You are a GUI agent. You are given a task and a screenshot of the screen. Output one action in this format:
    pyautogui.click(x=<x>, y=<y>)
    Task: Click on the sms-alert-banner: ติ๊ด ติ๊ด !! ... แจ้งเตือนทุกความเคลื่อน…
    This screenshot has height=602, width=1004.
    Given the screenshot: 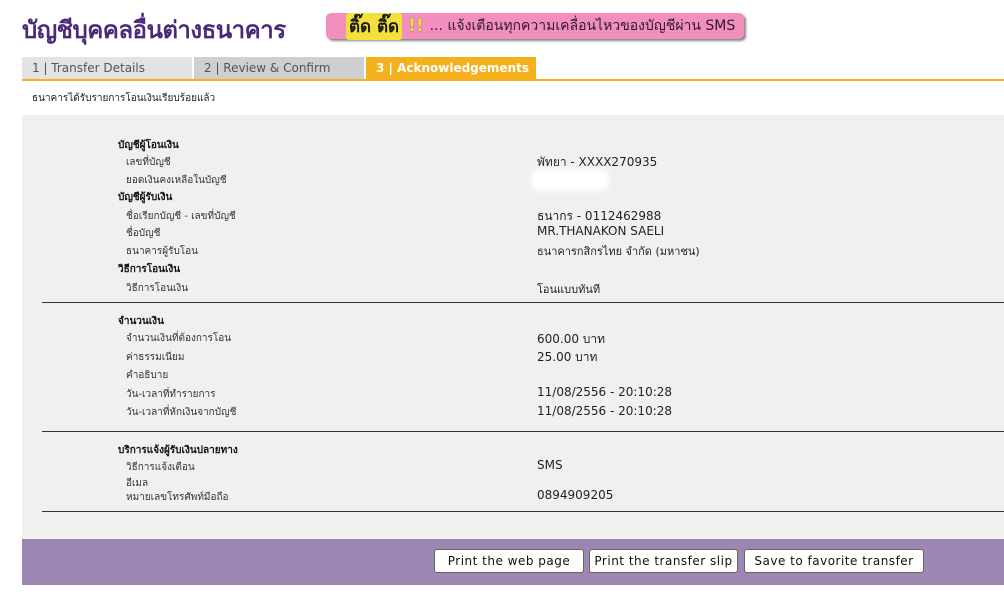 What is the action you would take?
    pyautogui.click(x=535, y=26)
    